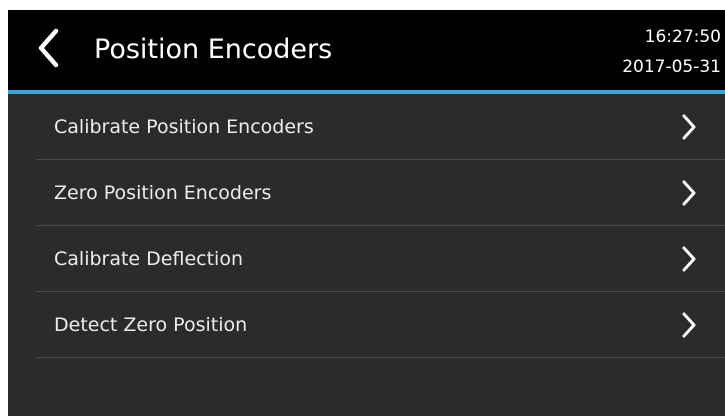 Image resolution: width=725 pixels, height=416 pixels. Describe the element at coordinates (671, 52) in the screenshot. I see `datetime-display: 16:27:50 2017-05-31` at that location.